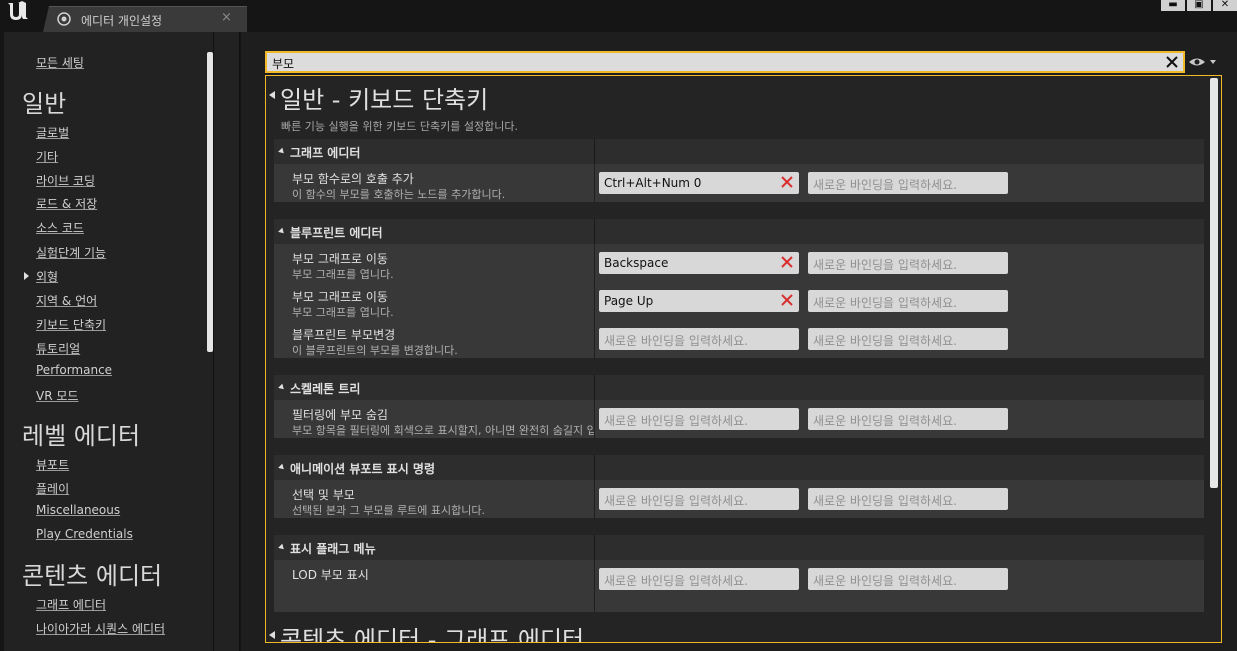  What do you see at coordinates (629, 301) in the screenshot?
I see `binding-value: Page Up` at bounding box center [629, 301].